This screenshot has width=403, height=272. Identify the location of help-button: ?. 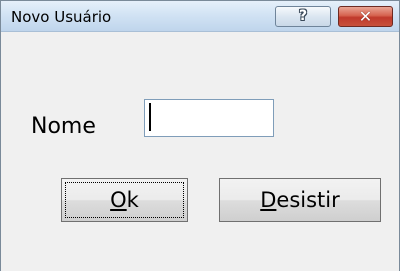
(303, 16).